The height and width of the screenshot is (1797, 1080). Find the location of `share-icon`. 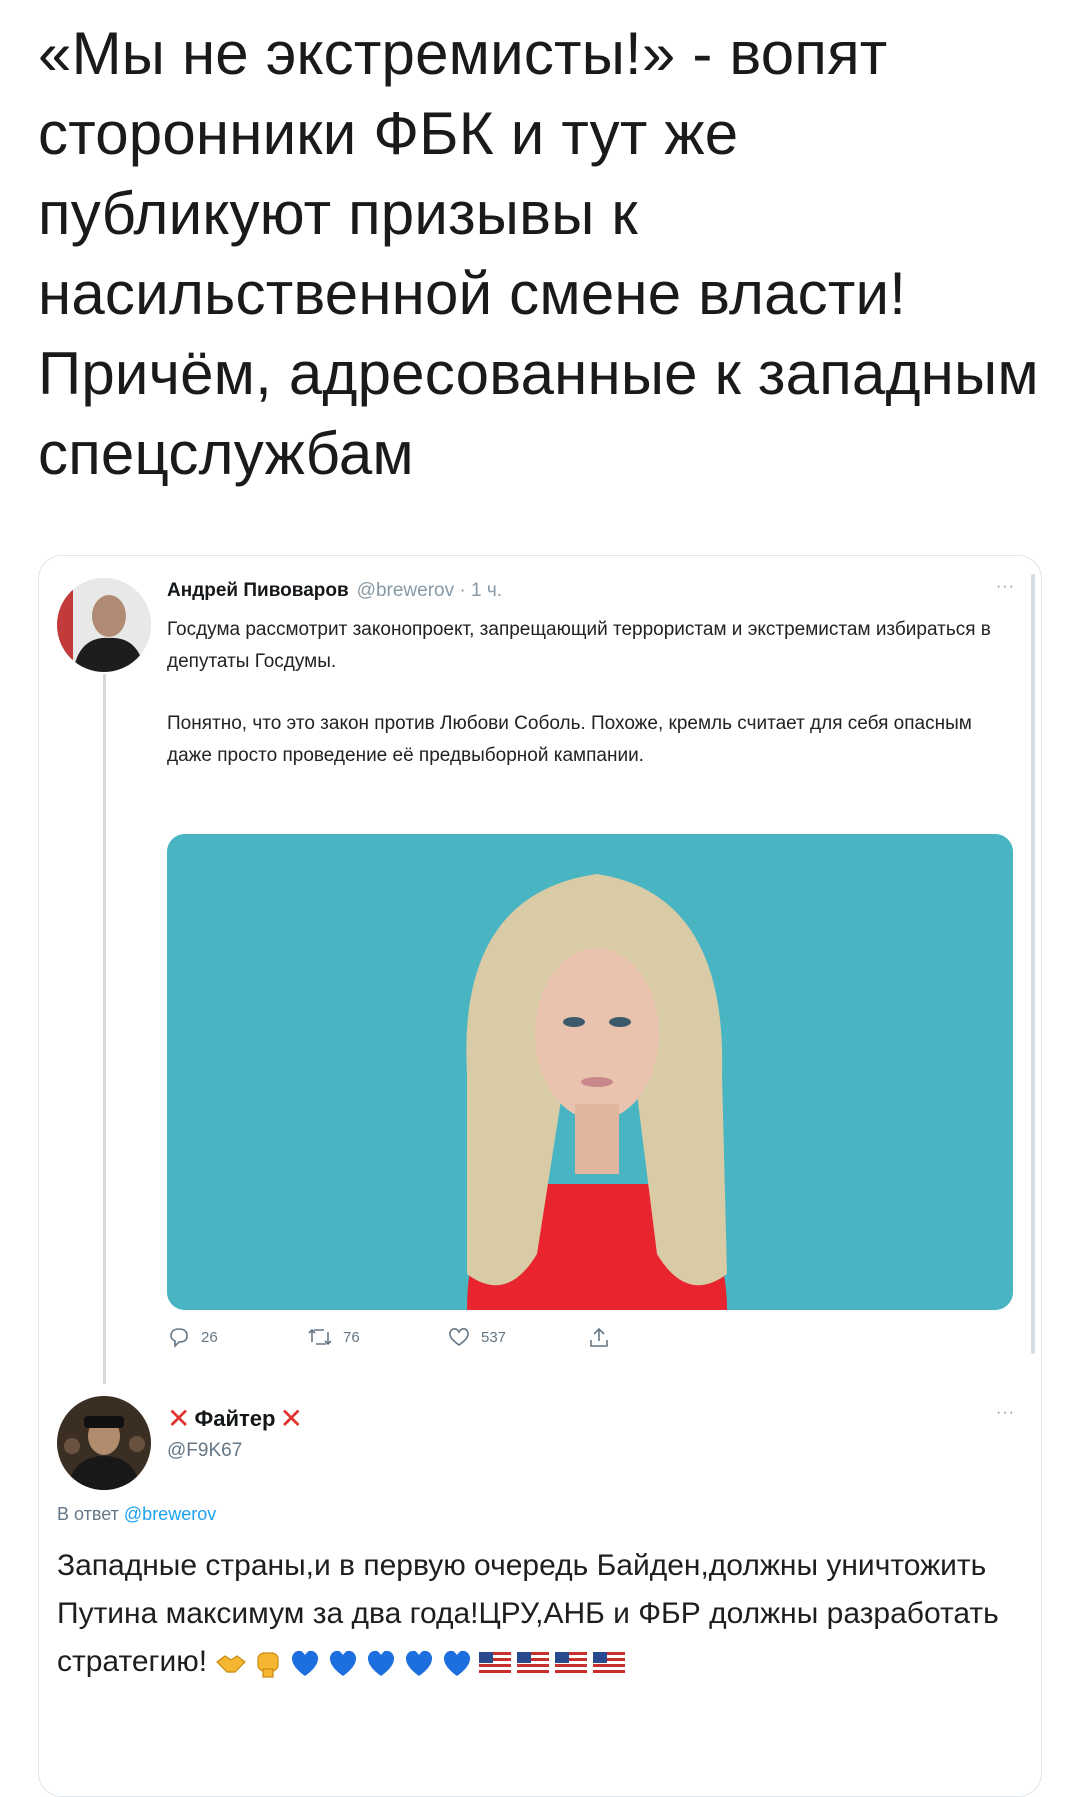

share-icon is located at coordinates (599, 1337).